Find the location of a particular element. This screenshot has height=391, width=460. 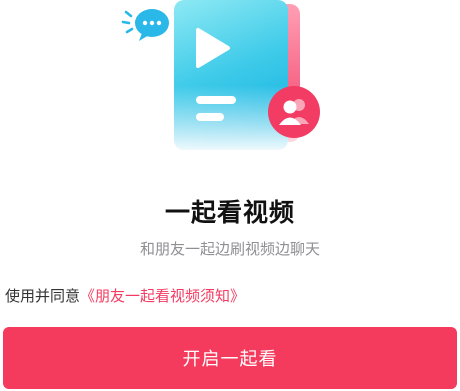

page-title: 一起看视频 is located at coordinates (229, 212).